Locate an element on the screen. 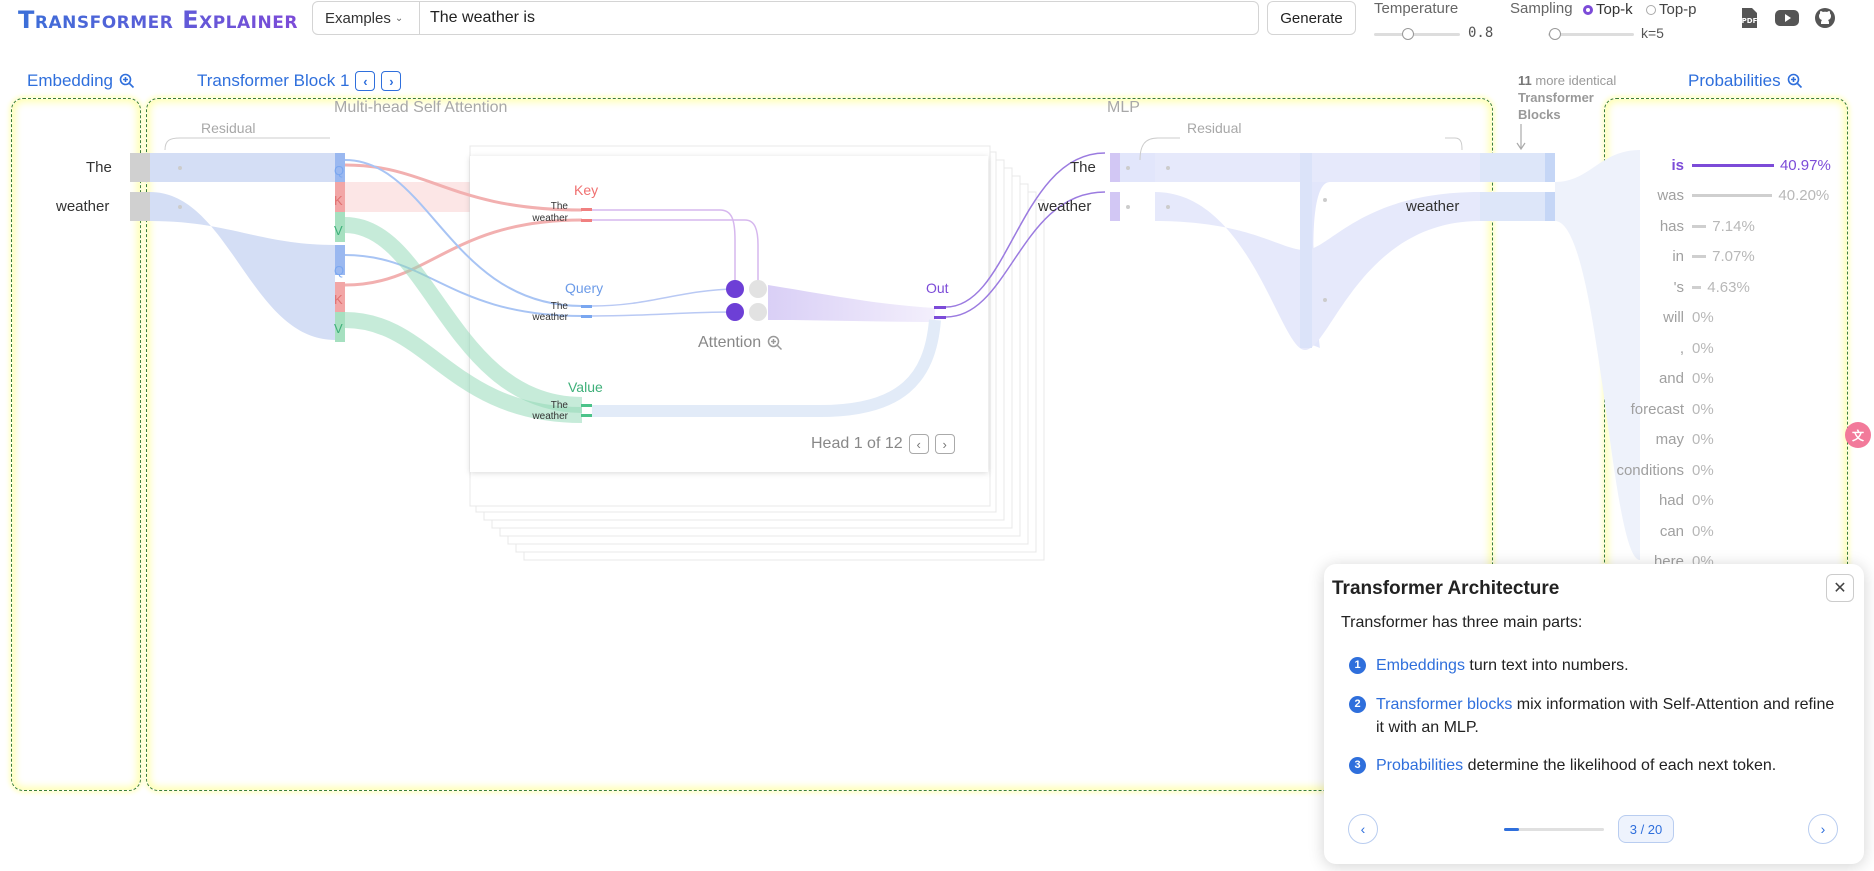 This screenshot has height=871, width=1874. mlp-token: weather is located at coordinates (1065, 206).